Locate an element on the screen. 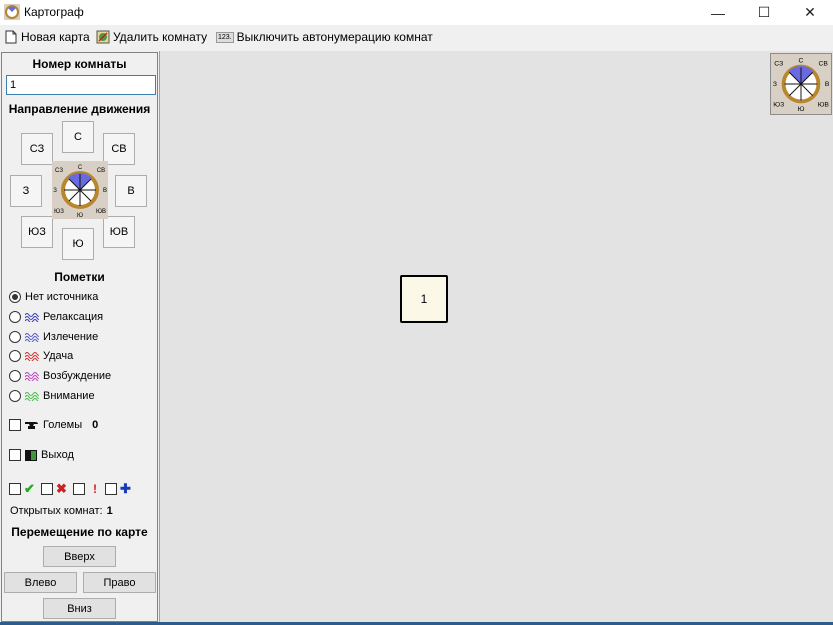 Image resolution: width=833 pixels, height=625 pixels. delete-room-label: Удалить комнату is located at coordinates (160, 37).